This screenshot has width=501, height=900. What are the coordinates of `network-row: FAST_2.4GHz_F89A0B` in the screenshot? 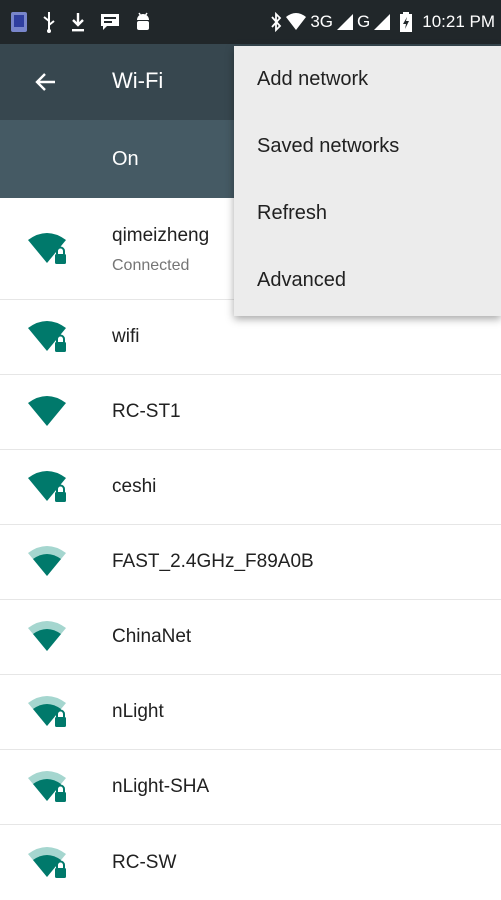 It's located at (250, 562).